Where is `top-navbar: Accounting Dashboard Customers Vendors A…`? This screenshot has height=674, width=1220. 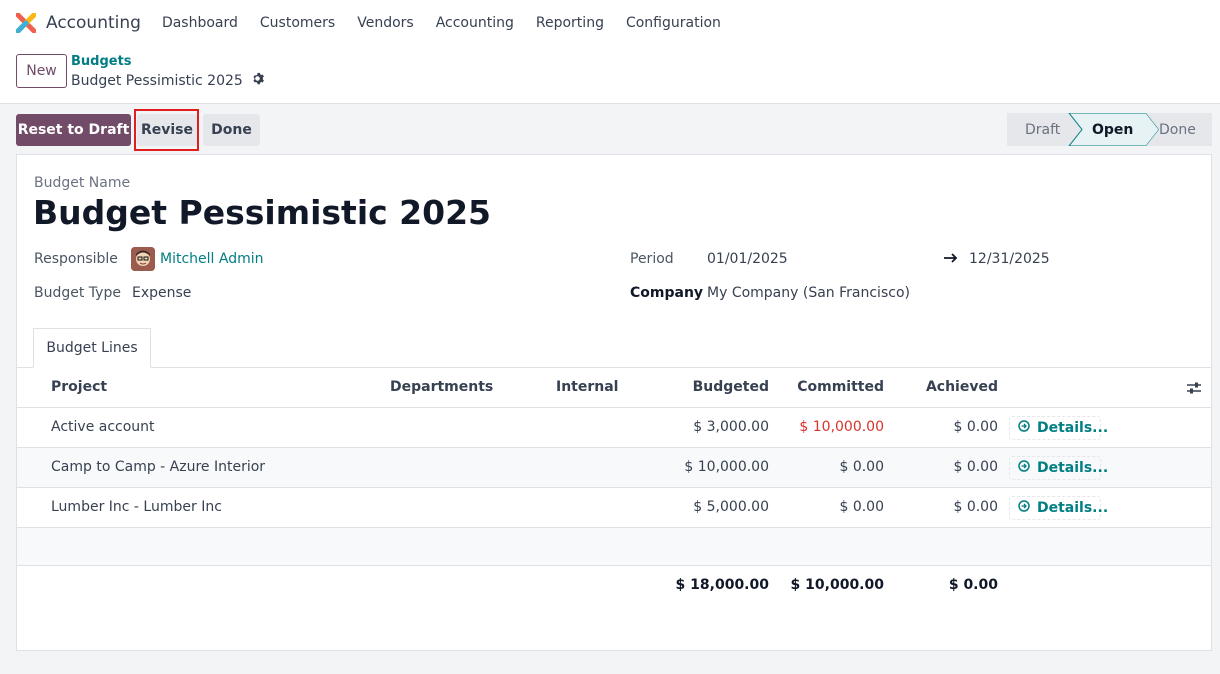 top-navbar: Accounting Dashboard Customers Vendors A… is located at coordinates (610, 23).